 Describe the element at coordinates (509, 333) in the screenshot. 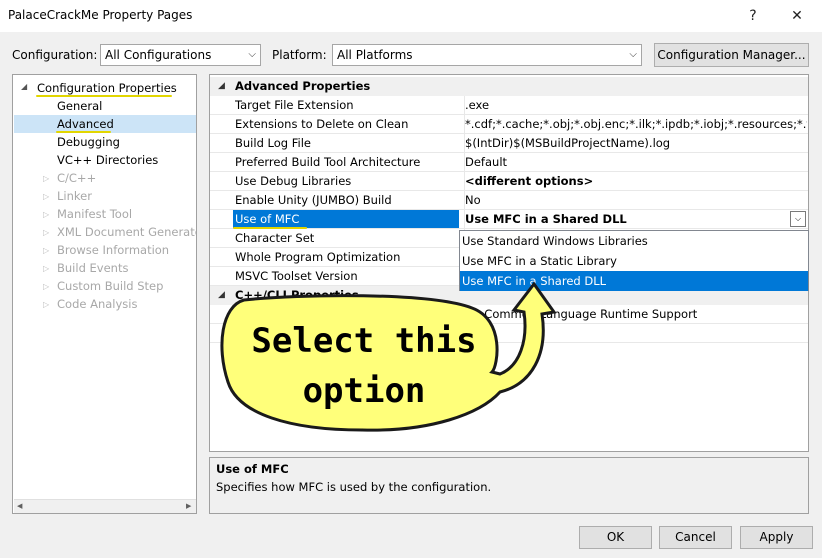

I see `property-row` at that location.